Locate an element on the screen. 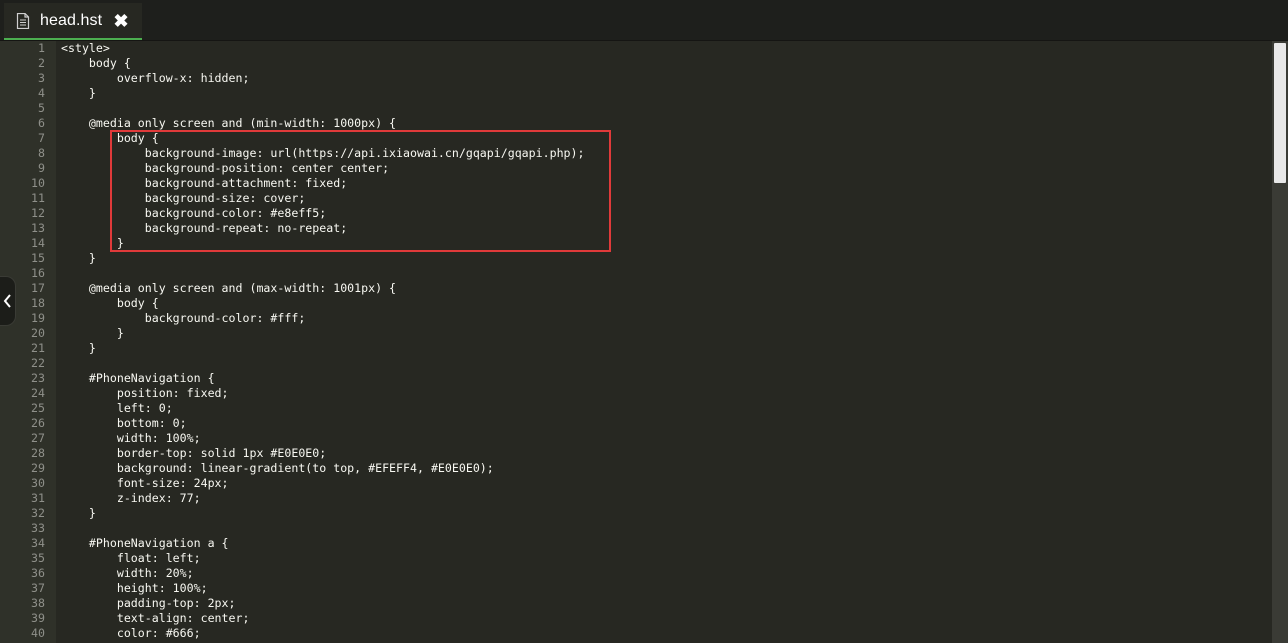  line-number: 27 is located at coordinates (38, 438).